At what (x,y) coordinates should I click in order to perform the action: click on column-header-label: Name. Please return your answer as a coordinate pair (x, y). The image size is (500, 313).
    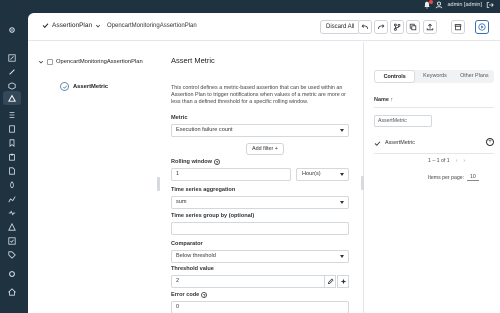
    Looking at the image, I should click on (381, 100).